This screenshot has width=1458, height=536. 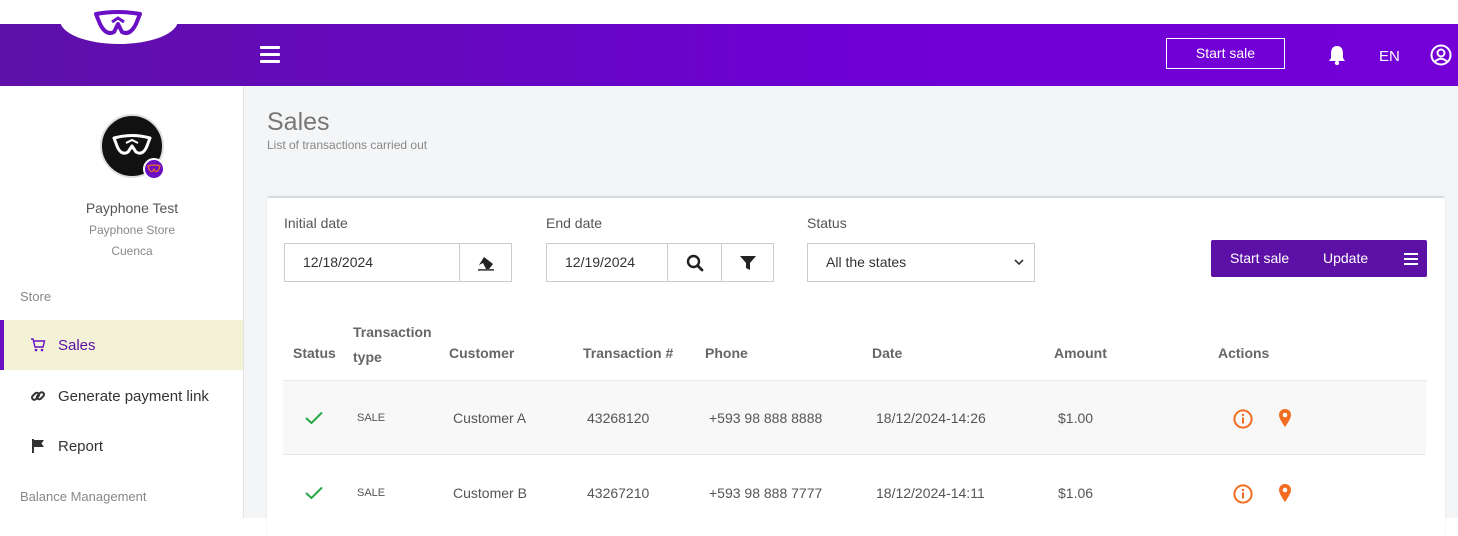 What do you see at coordinates (36, 296) in the screenshot?
I see `section-label-store: Store` at bounding box center [36, 296].